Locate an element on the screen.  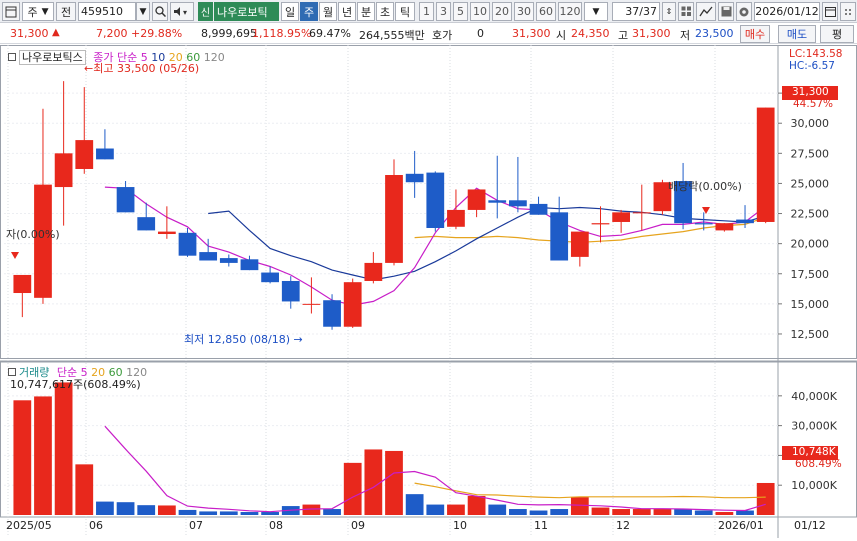
tab-year-label: 년 is located at coordinates (347, 12).